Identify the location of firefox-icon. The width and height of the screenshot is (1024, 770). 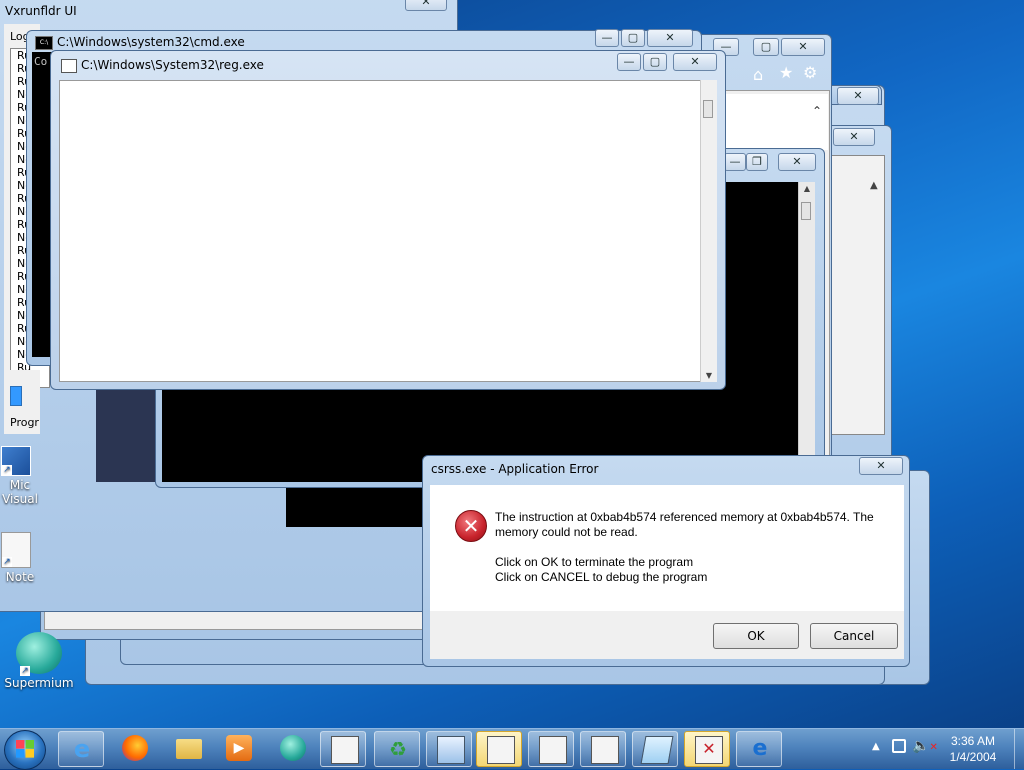
(135, 748).